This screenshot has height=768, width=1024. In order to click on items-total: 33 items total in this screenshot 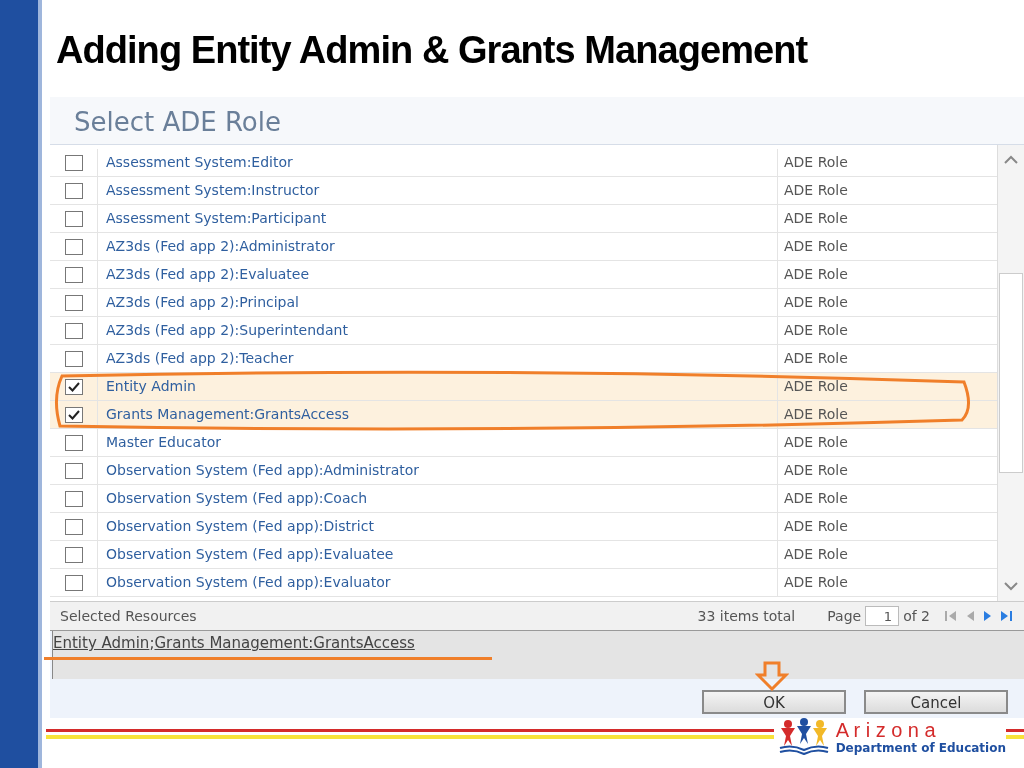, I will do `click(746, 616)`.